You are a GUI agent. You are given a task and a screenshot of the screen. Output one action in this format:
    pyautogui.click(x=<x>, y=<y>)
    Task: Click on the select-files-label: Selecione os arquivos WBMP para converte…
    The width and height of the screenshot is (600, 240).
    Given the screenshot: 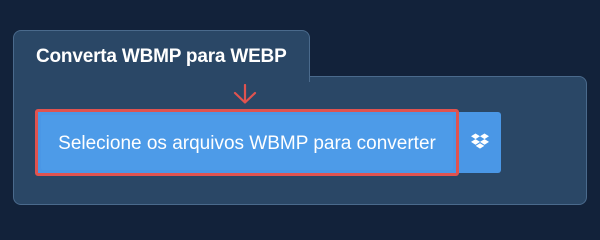 What is the action you would take?
    pyautogui.click(x=247, y=143)
    